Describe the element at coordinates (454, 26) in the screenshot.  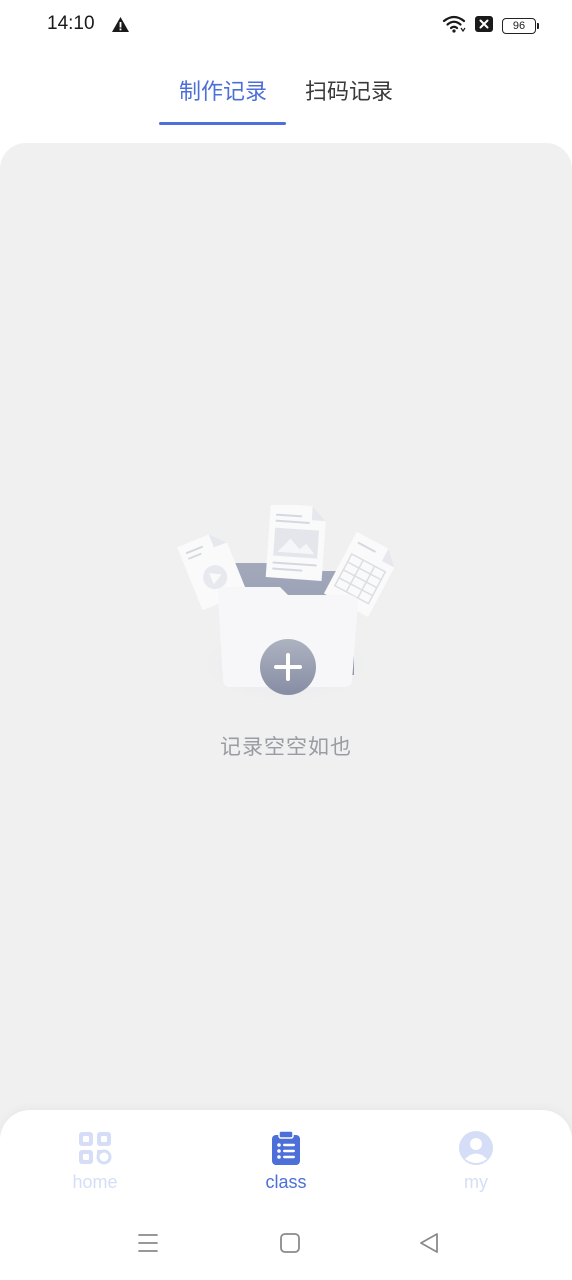
I see `wifi-icon` at that location.